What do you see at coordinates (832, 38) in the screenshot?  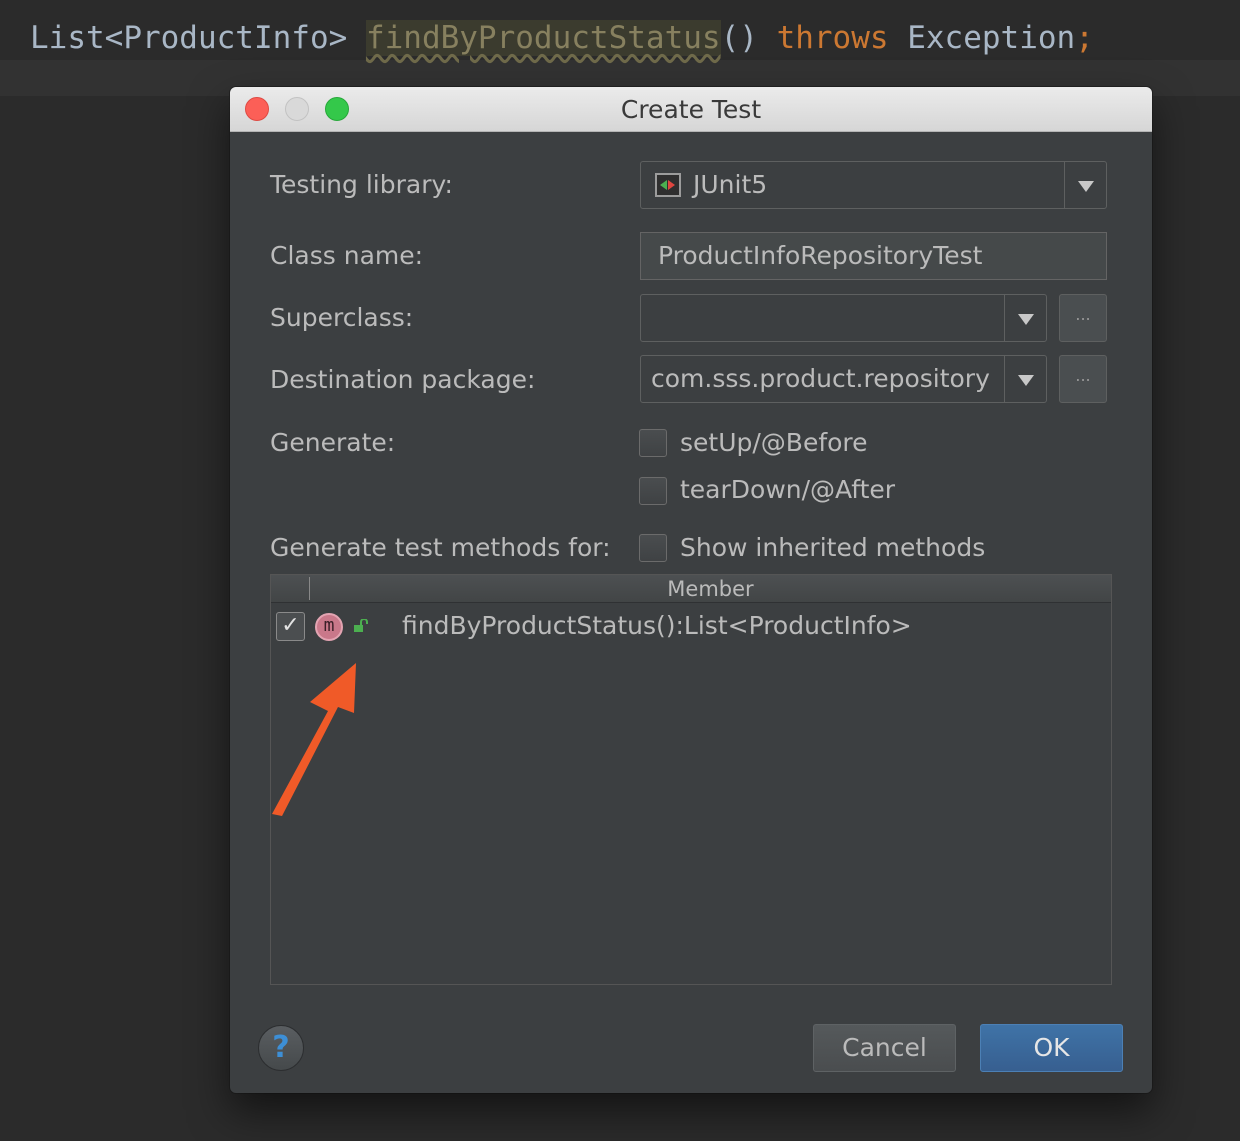 I see `code-throws-keyword: throws` at bounding box center [832, 38].